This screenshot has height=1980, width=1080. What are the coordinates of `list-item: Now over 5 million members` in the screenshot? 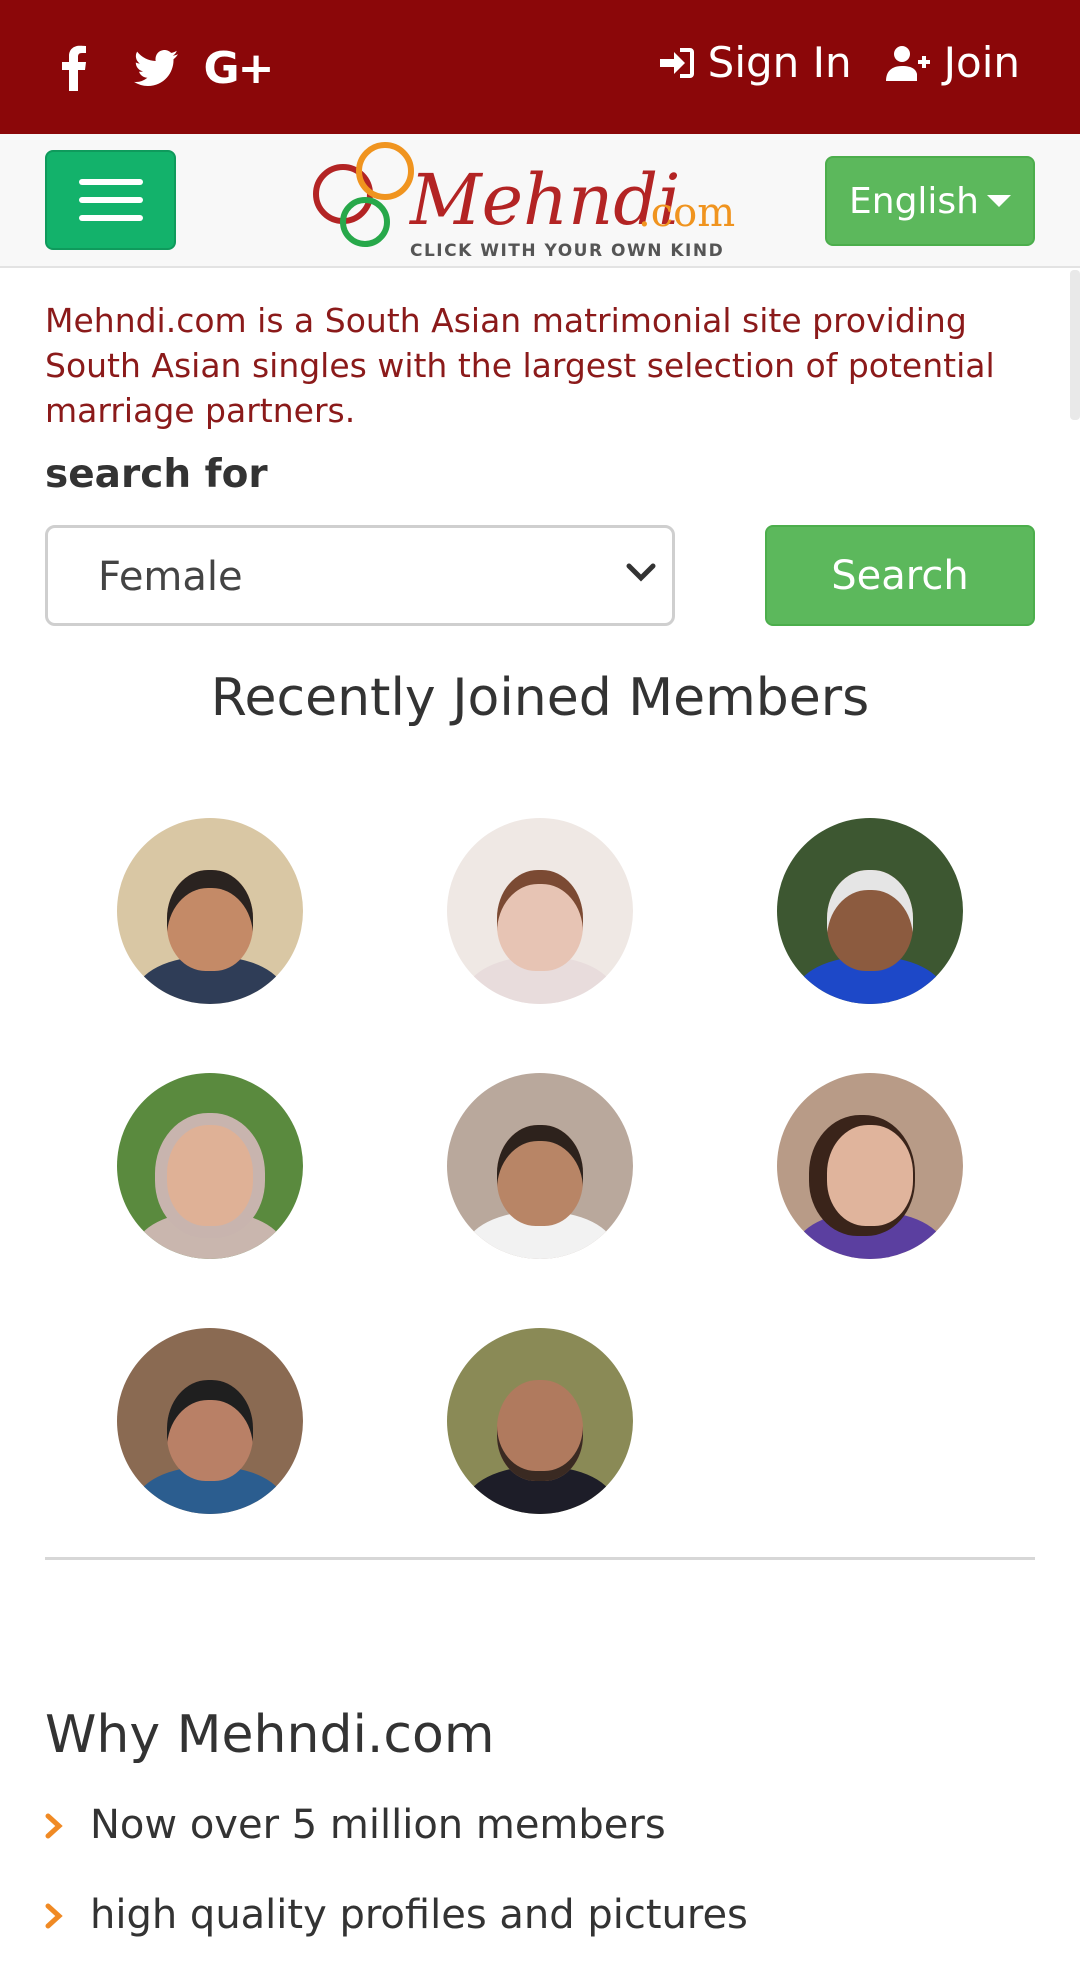 It's located at (540, 1825).